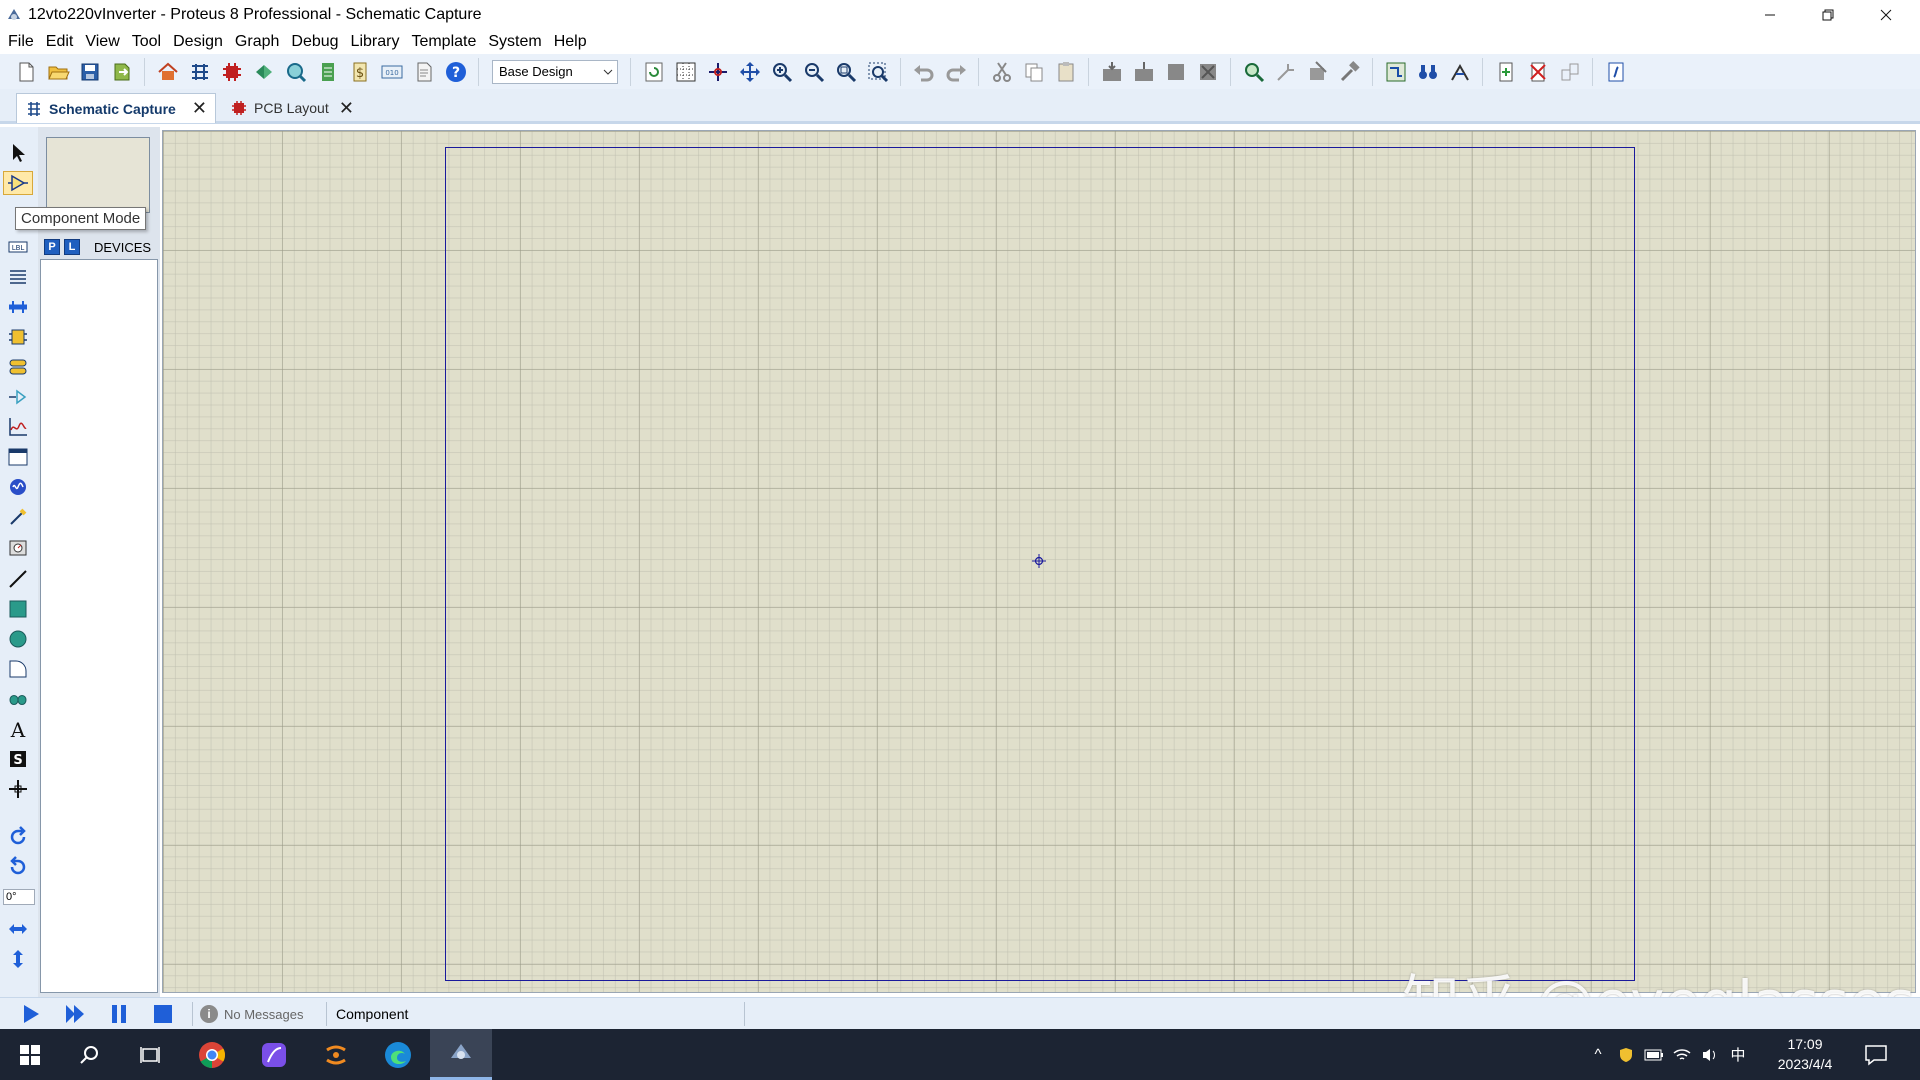  Describe the element at coordinates (257, 41) in the screenshot. I see `menu-graph: Graph` at that location.